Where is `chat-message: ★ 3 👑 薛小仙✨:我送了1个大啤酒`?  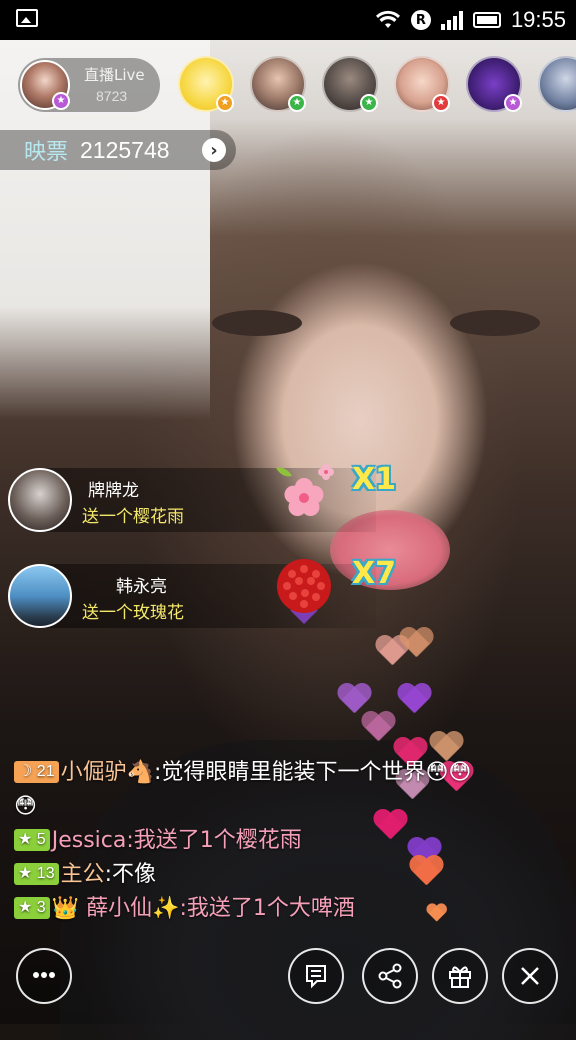 chat-message: ★ 3 👑 薛小仙✨:我送了1个大啤酒 is located at coordinates (249, 909).